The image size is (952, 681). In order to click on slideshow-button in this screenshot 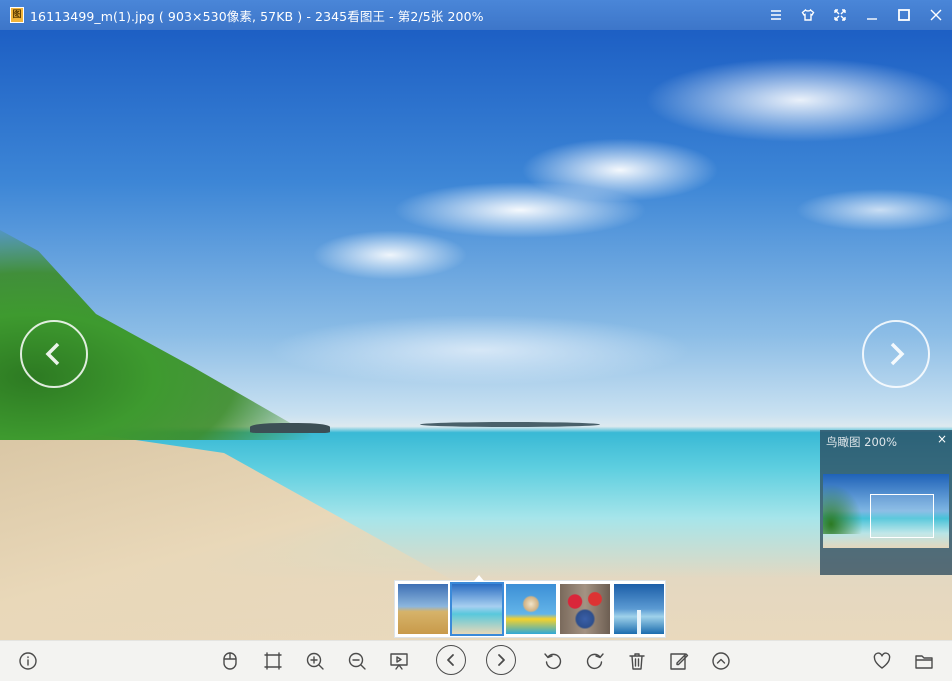, I will do `click(399, 661)`.